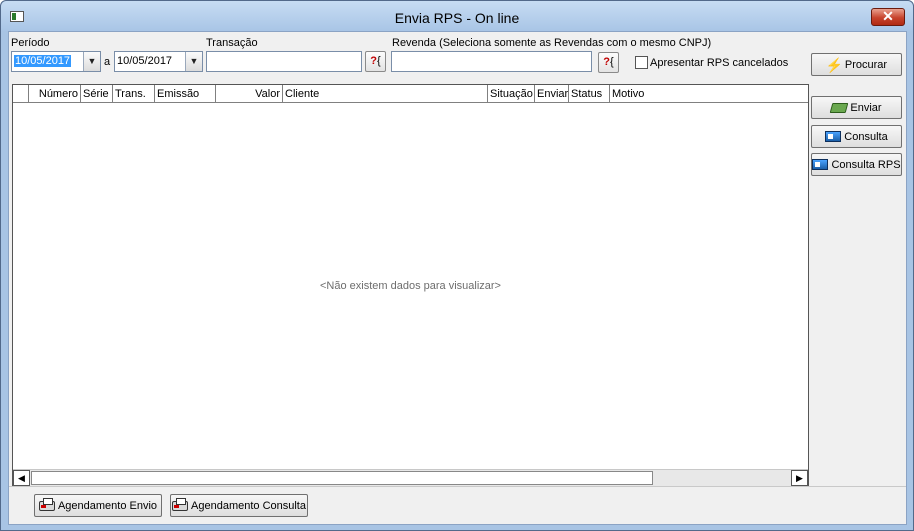 This screenshot has height=531, width=914. I want to click on col-emissao: Emissão, so click(185, 94).